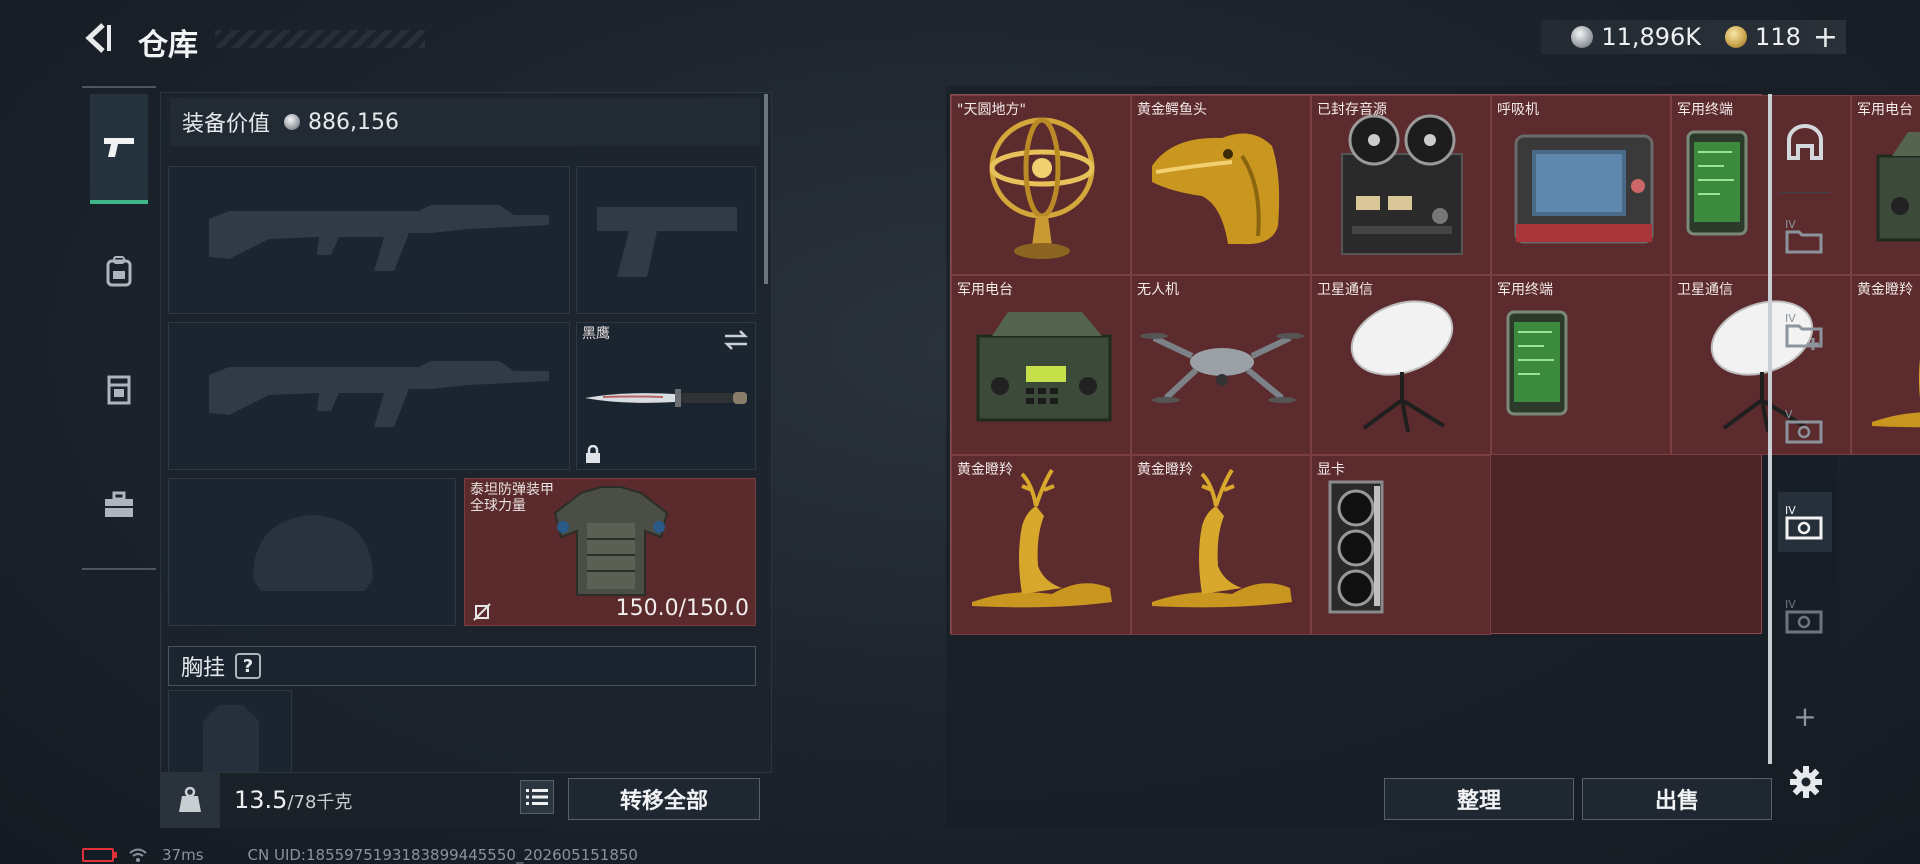  I want to click on help-icon: ?, so click(248, 666).